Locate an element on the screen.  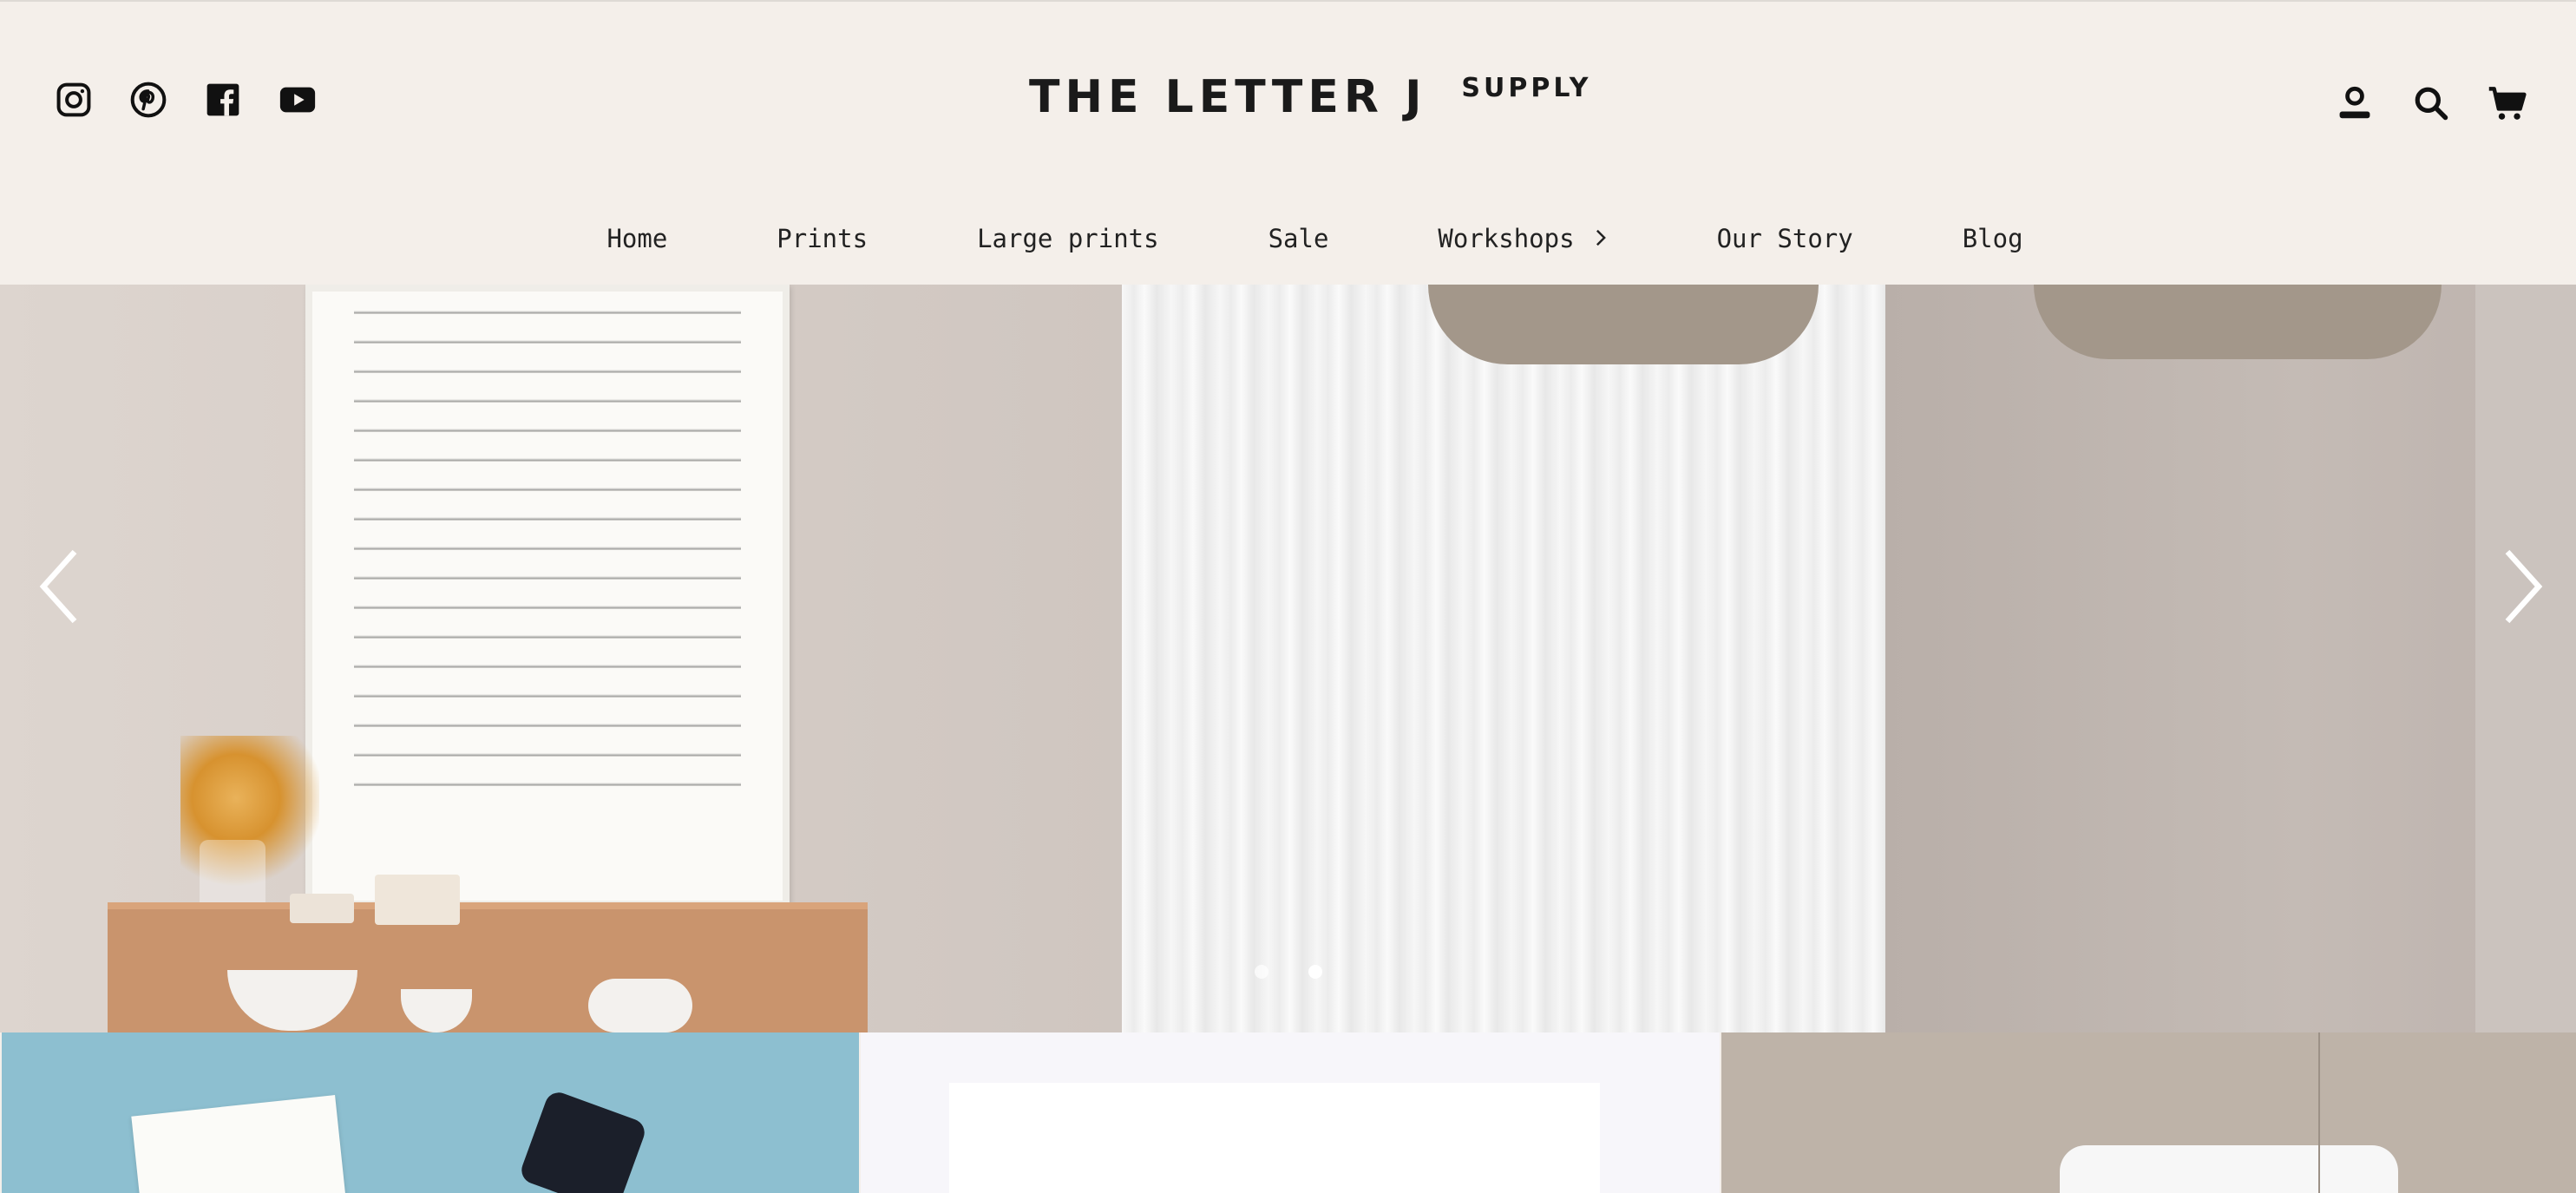
nav-item-label: Large prints is located at coordinates (1068, 238).